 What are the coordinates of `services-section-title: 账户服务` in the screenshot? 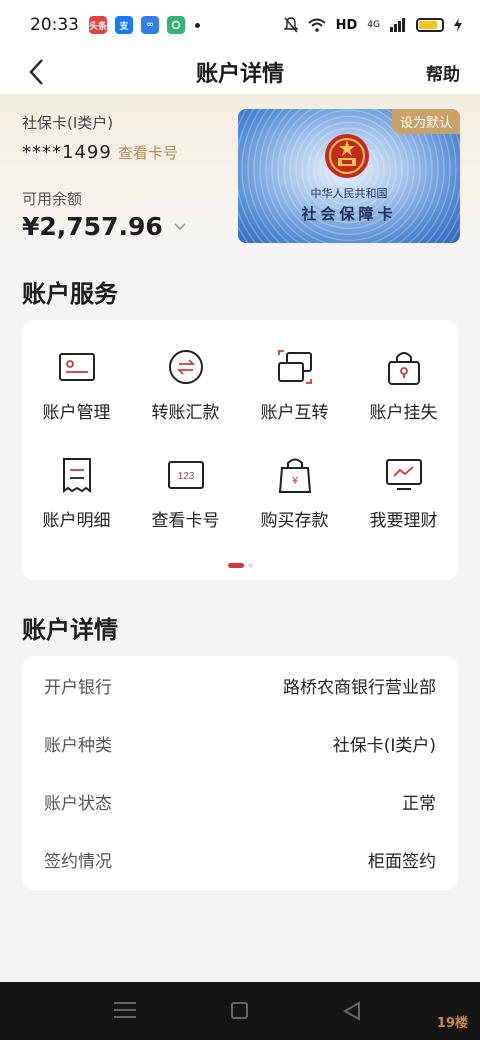 It's located at (70, 294).